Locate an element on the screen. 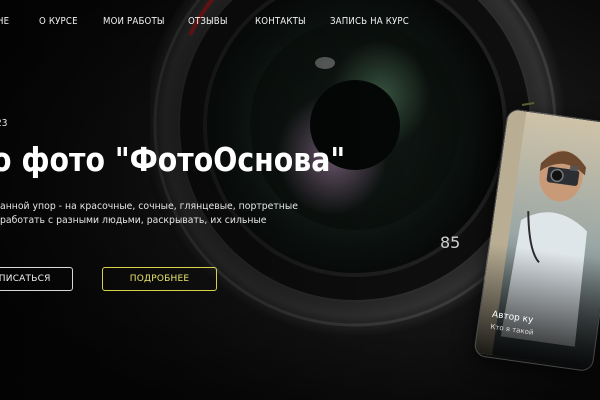  signup-button: АПИСАТЬСЯ is located at coordinates (36, 279).